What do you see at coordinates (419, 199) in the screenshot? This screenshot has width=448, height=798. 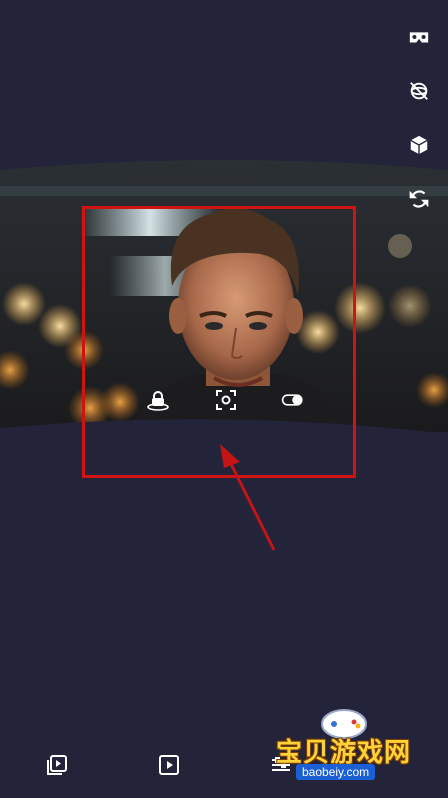 I see `rotate-icon` at bounding box center [419, 199].